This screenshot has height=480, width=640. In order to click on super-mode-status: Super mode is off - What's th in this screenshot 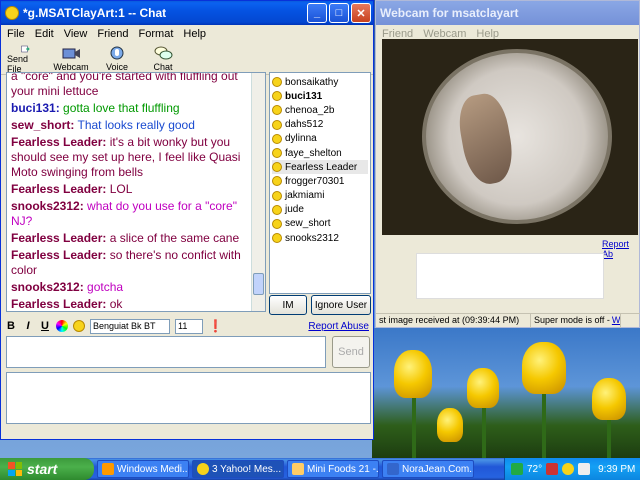, I will do `click(576, 321)`.